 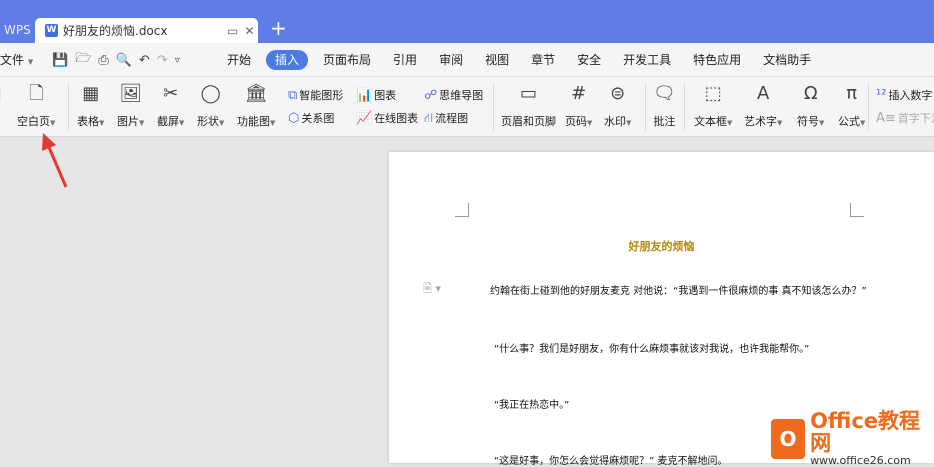 I want to click on insert-number-icon: ¹², so click(x=881, y=95).